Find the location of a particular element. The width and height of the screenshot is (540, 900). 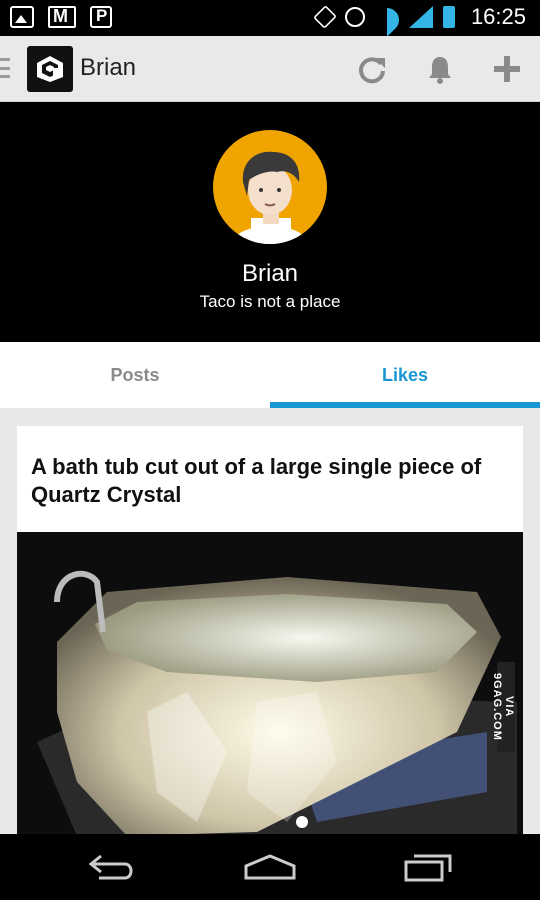

back-icon is located at coordinates (112, 867).